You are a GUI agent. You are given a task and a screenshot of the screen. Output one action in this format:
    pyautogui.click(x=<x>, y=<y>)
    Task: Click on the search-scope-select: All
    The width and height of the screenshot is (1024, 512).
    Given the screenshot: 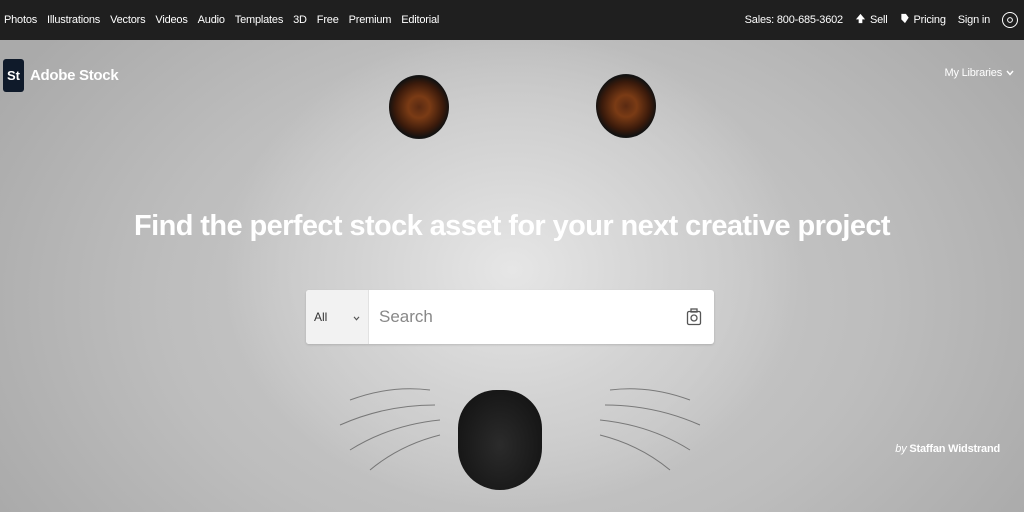 What is the action you would take?
    pyautogui.click(x=337, y=317)
    